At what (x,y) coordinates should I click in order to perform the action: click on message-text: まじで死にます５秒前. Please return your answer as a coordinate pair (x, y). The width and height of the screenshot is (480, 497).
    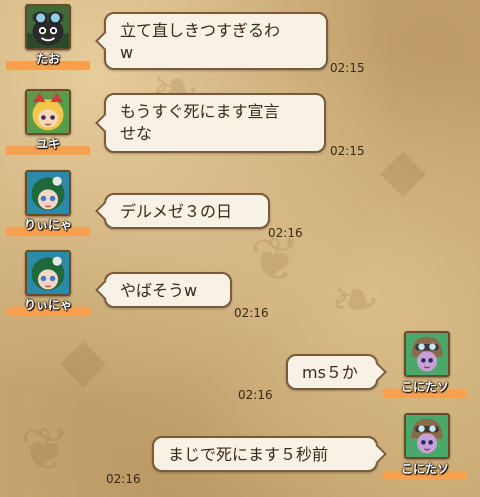
    Looking at the image, I should click on (248, 454).